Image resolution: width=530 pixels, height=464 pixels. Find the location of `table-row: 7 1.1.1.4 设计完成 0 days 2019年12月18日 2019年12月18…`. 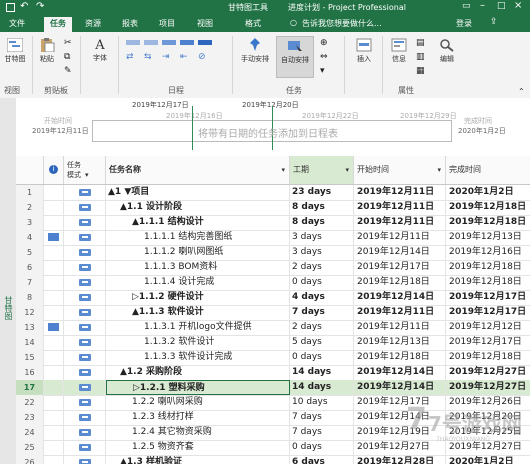

table-row: 7 1.1.1.4 设计完成 0 days 2019年12月18日 2019年12月18… is located at coordinates (273, 283).